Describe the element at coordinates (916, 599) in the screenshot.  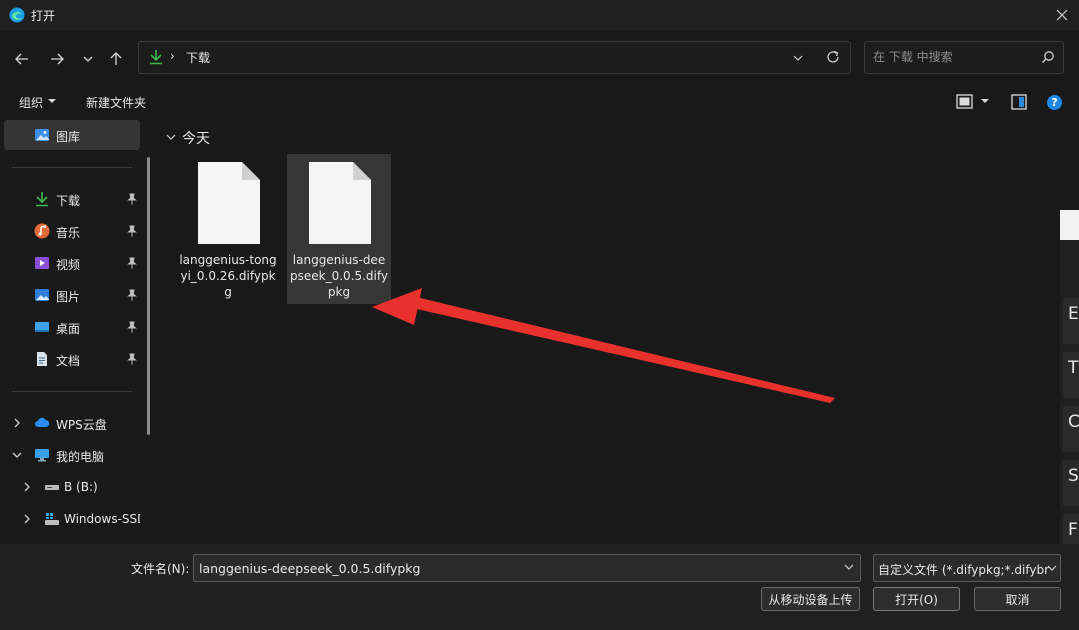
I see `open-button: 打开(O)` at that location.